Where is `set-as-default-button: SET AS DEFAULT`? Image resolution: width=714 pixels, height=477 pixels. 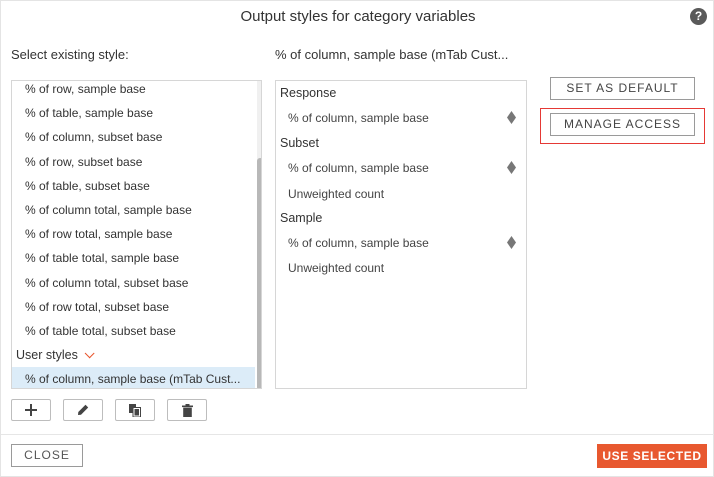 set-as-default-button: SET AS DEFAULT is located at coordinates (622, 88).